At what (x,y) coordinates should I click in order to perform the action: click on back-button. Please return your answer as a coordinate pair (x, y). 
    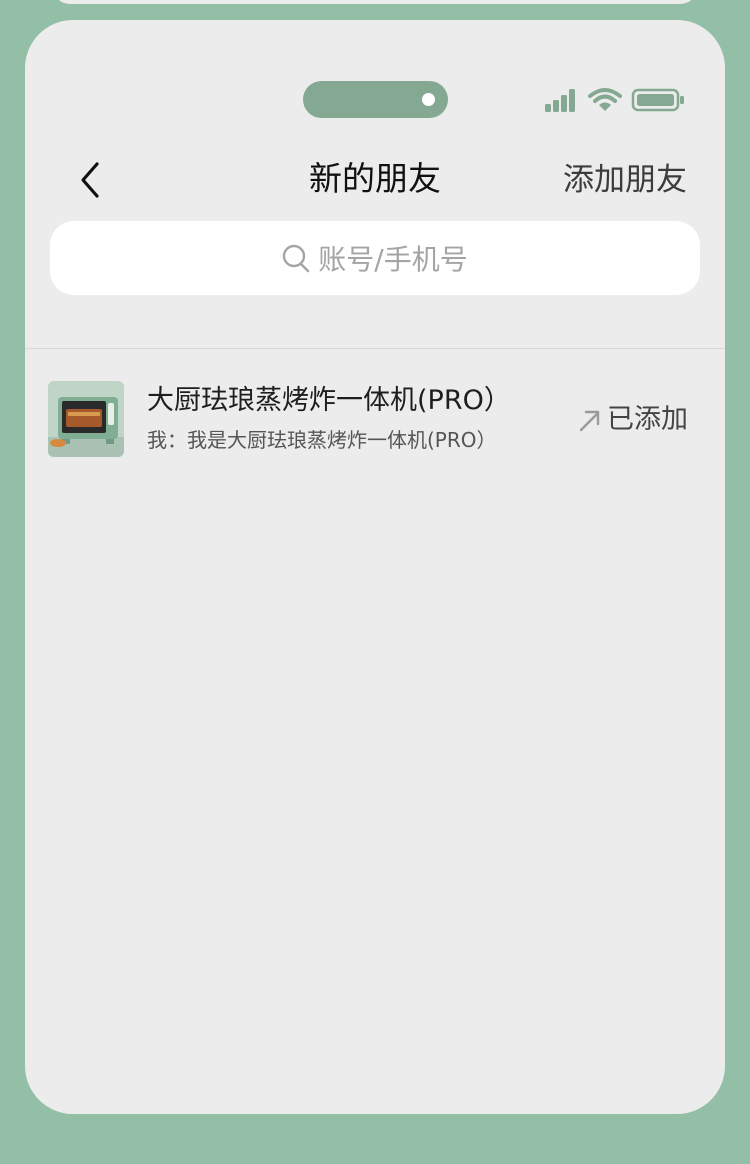
    Looking at the image, I should click on (91, 180).